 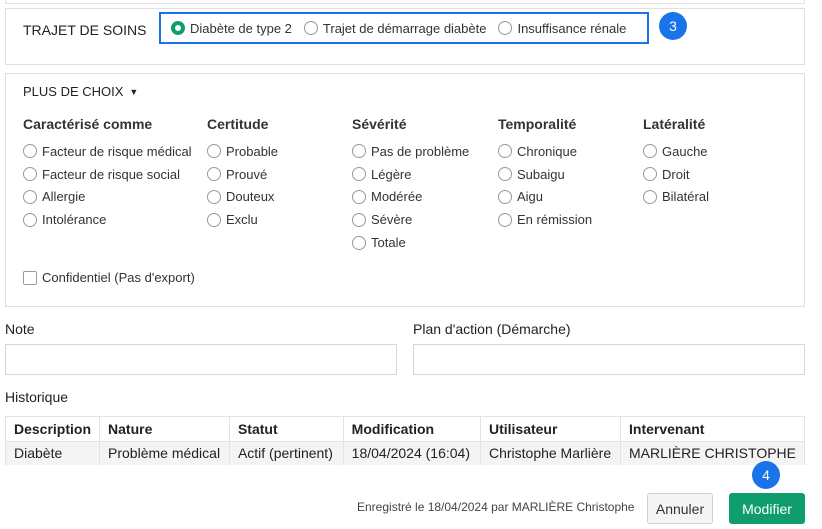 I want to click on option-label: Droit, so click(x=676, y=174).